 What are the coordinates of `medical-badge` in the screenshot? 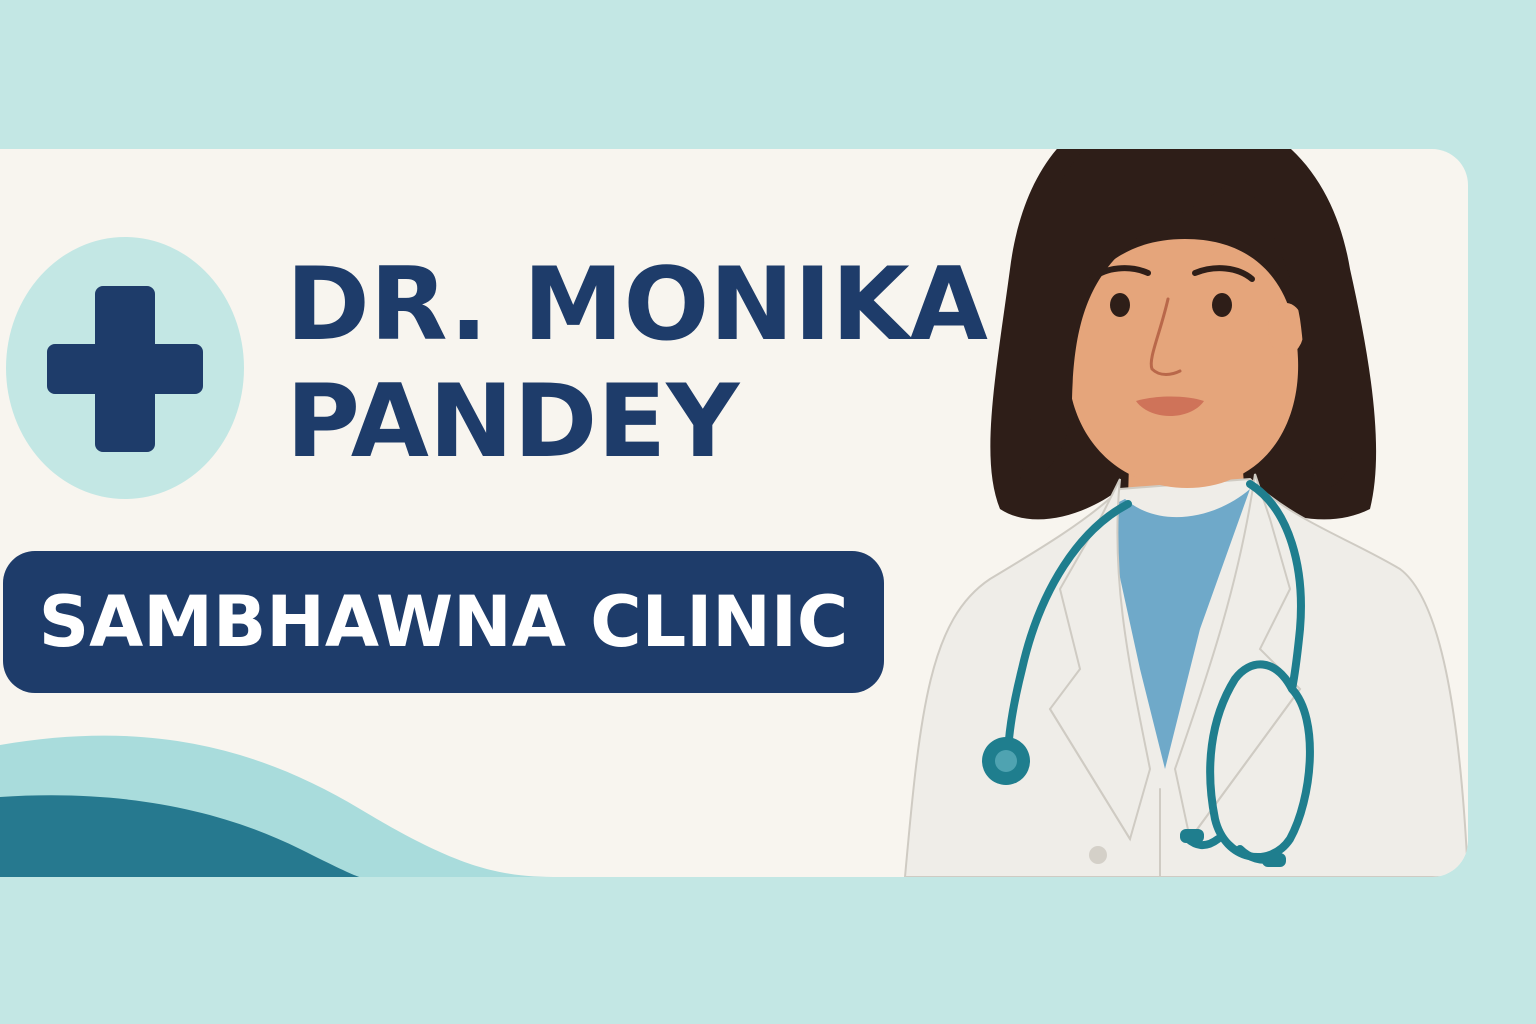 It's located at (125, 368).